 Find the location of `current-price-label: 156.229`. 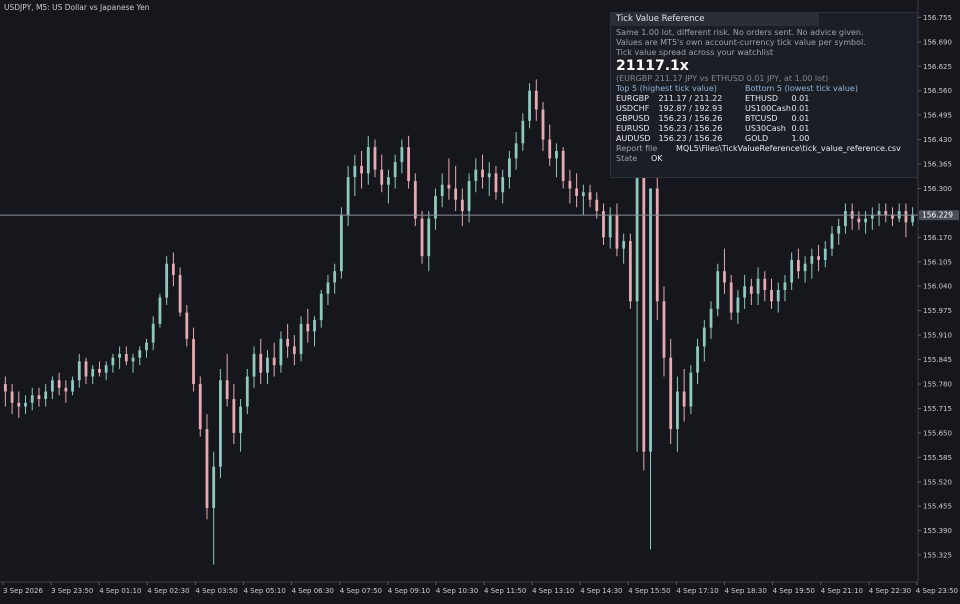

current-price-label: 156.229 is located at coordinates (937, 215).